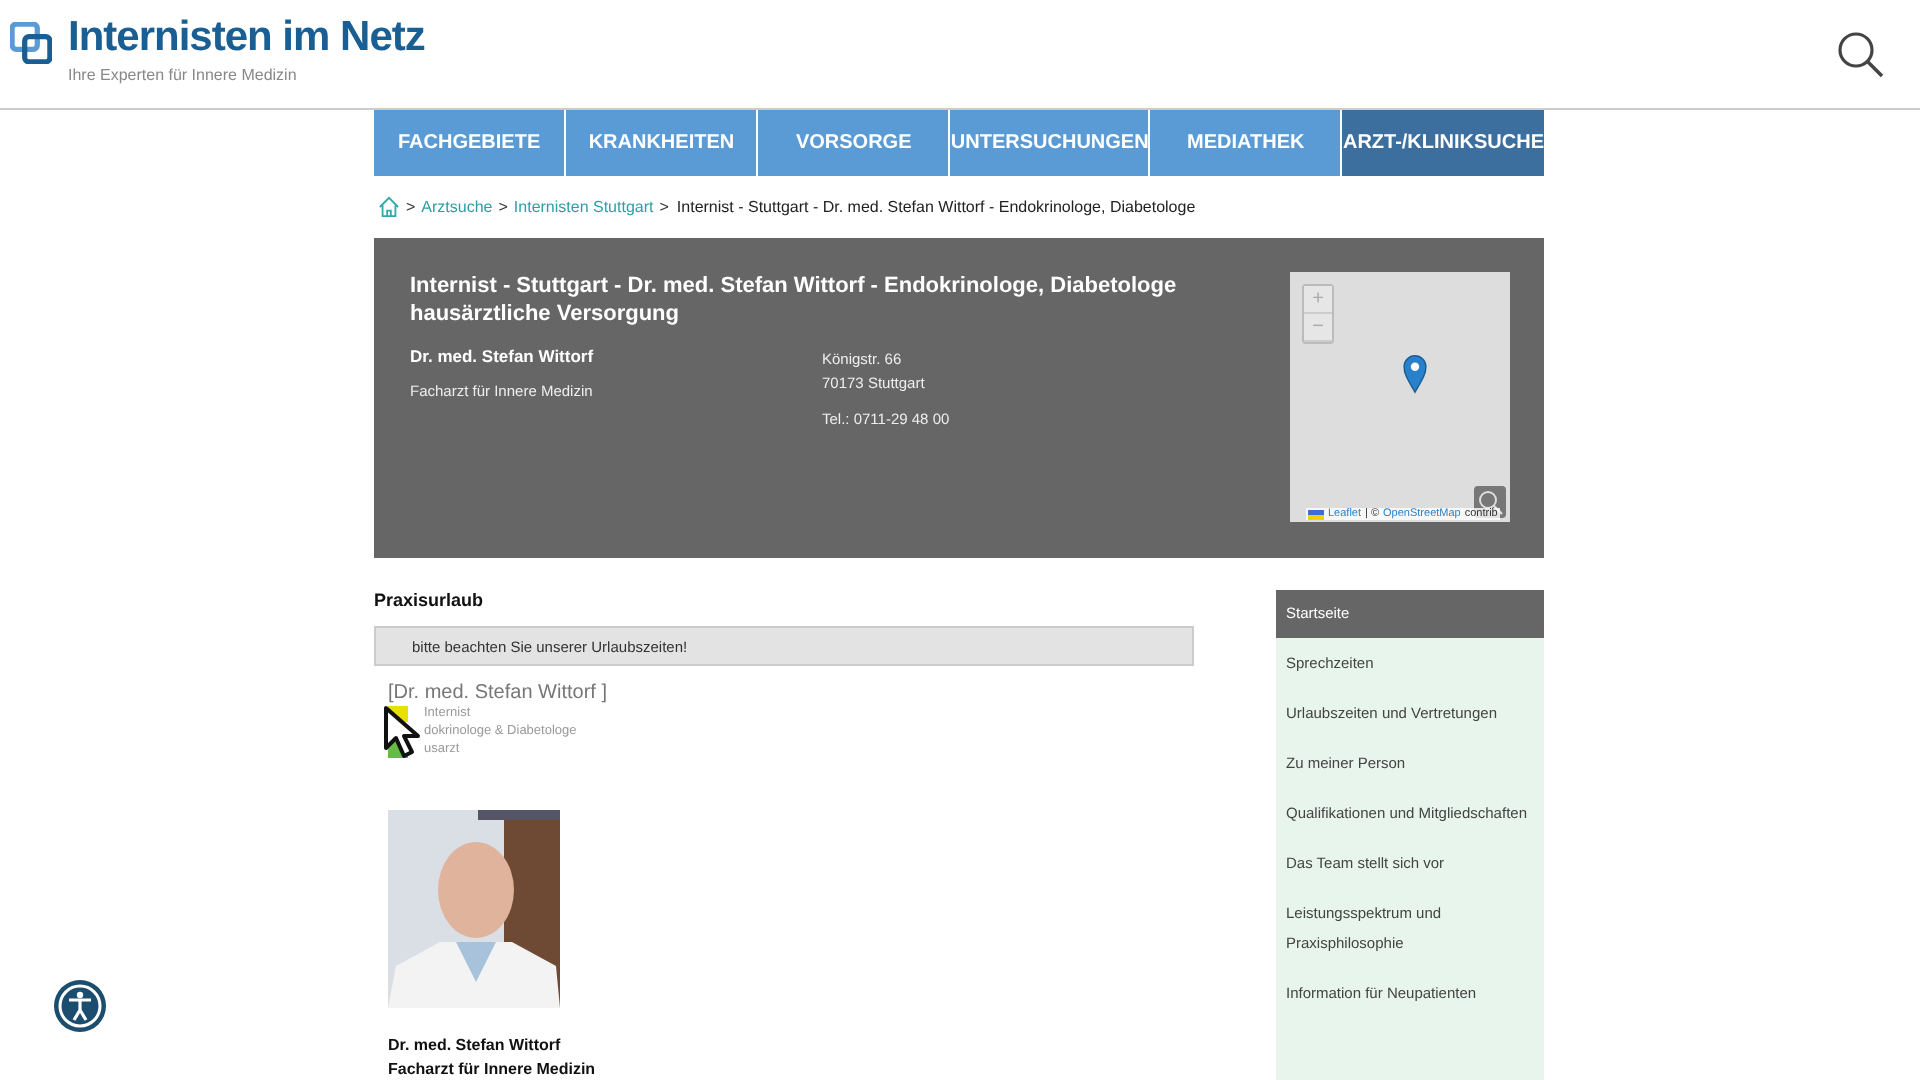  Describe the element at coordinates (853, 143) in the screenshot. I see `nav-tab: VORSORGE` at that location.